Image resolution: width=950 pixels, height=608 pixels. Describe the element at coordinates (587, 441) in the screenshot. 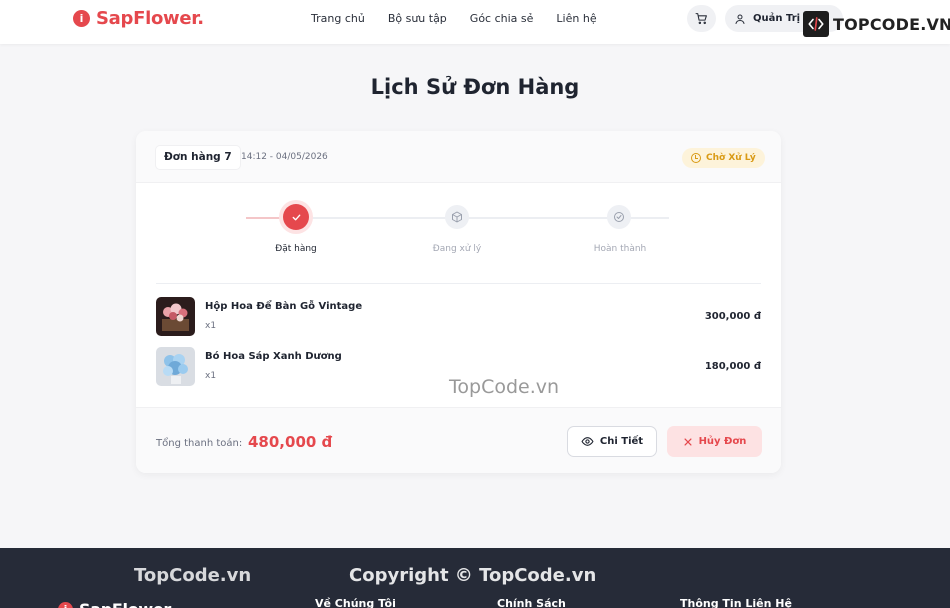

I see `eye-icon` at that location.